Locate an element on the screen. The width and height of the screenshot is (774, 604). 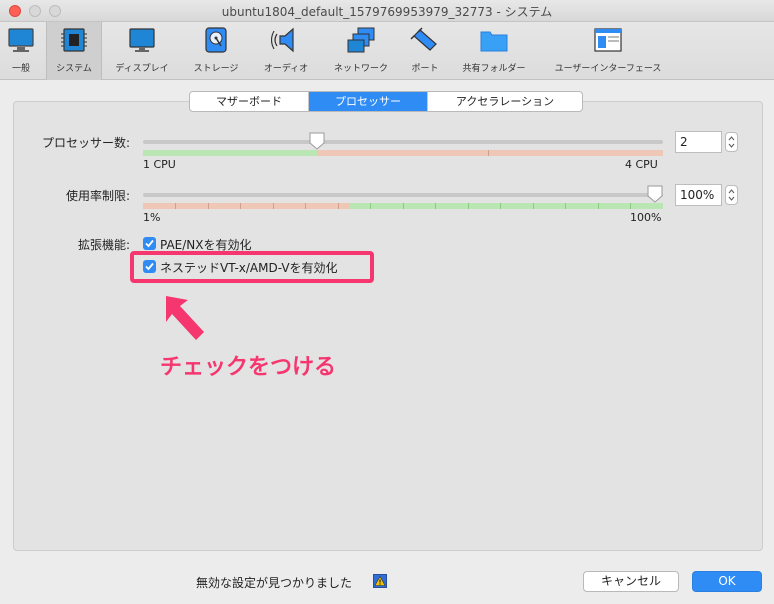
toolbar-item-label: 共有フォルダー is located at coordinates (494, 69).